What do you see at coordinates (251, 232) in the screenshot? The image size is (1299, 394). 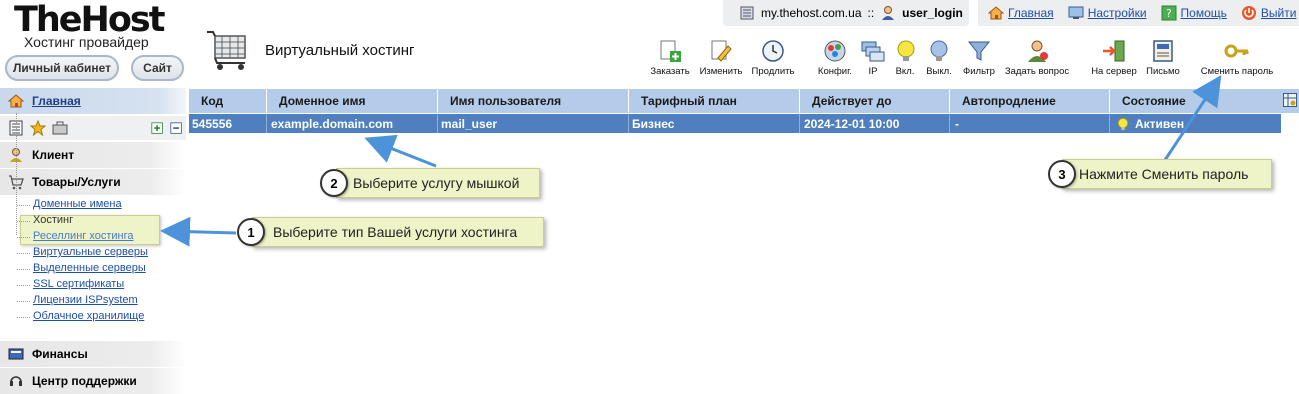 I see `step-number-1: 1` at bounding box center [251, 232].